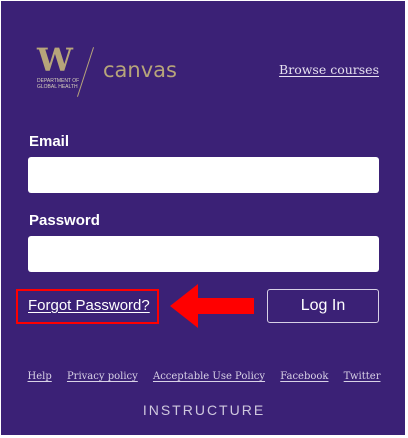 This screenshot has width=408, height=438. What do you see at coordinates (64, 220) in the screenshot?
I see `password-label: Password` at bounding box center [64, 220].